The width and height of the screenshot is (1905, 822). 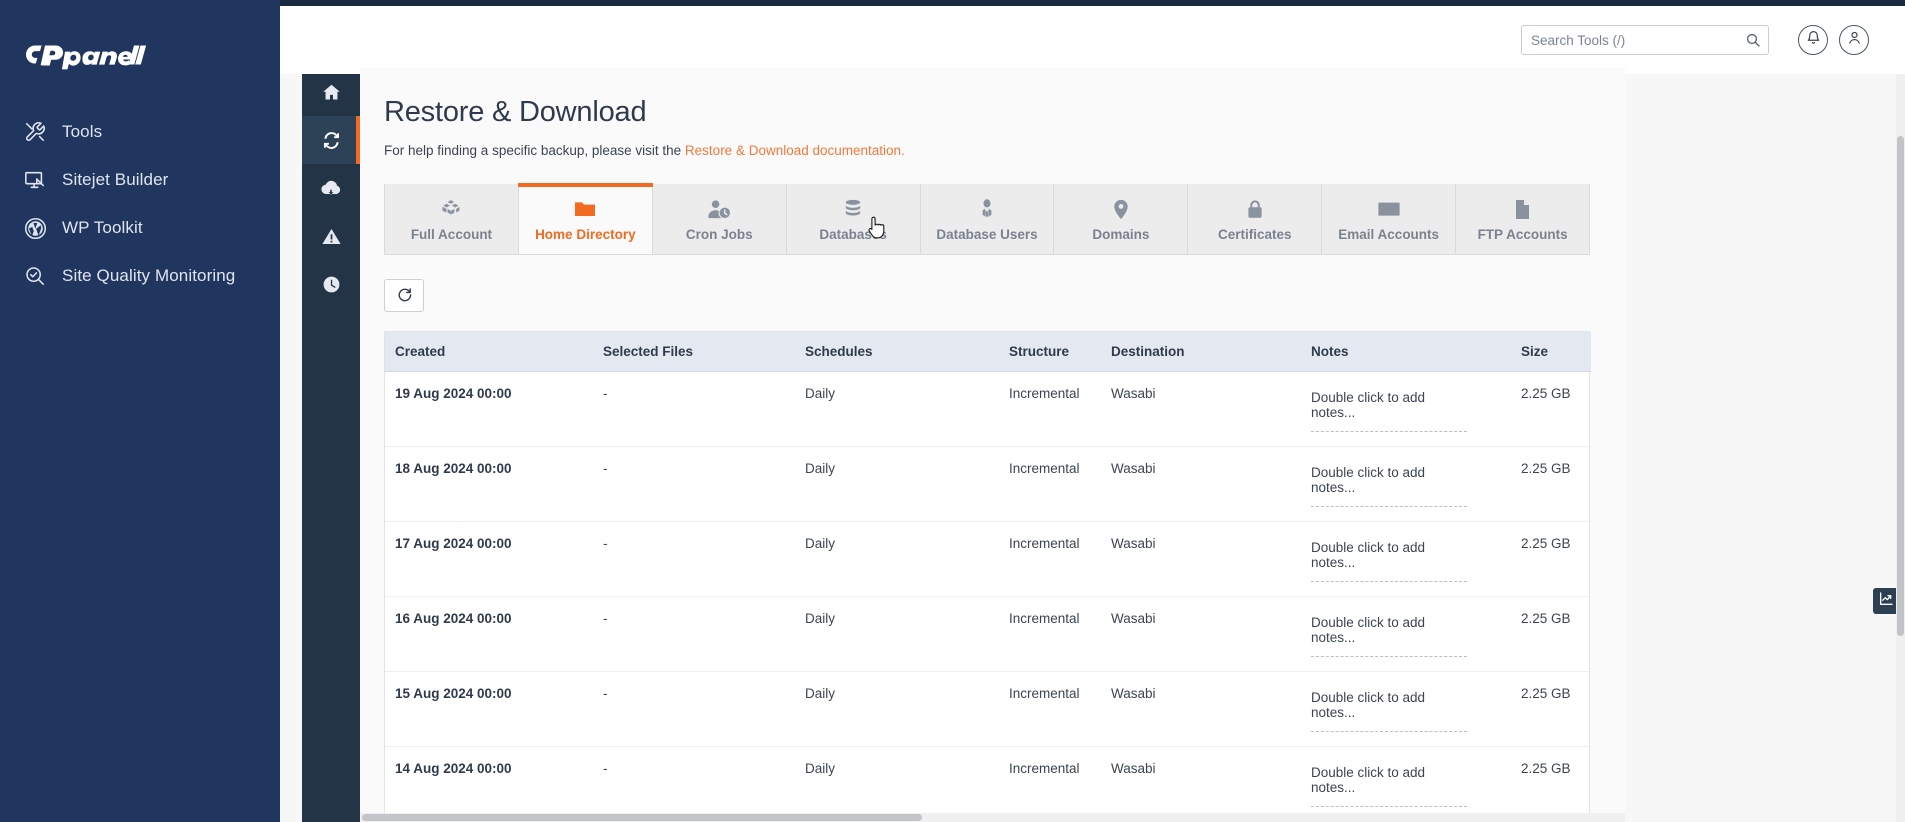 What do you see at coordinates (987, 209) in the screenshot?
I see `user-tie-icon` at bounding box center [987, 209].